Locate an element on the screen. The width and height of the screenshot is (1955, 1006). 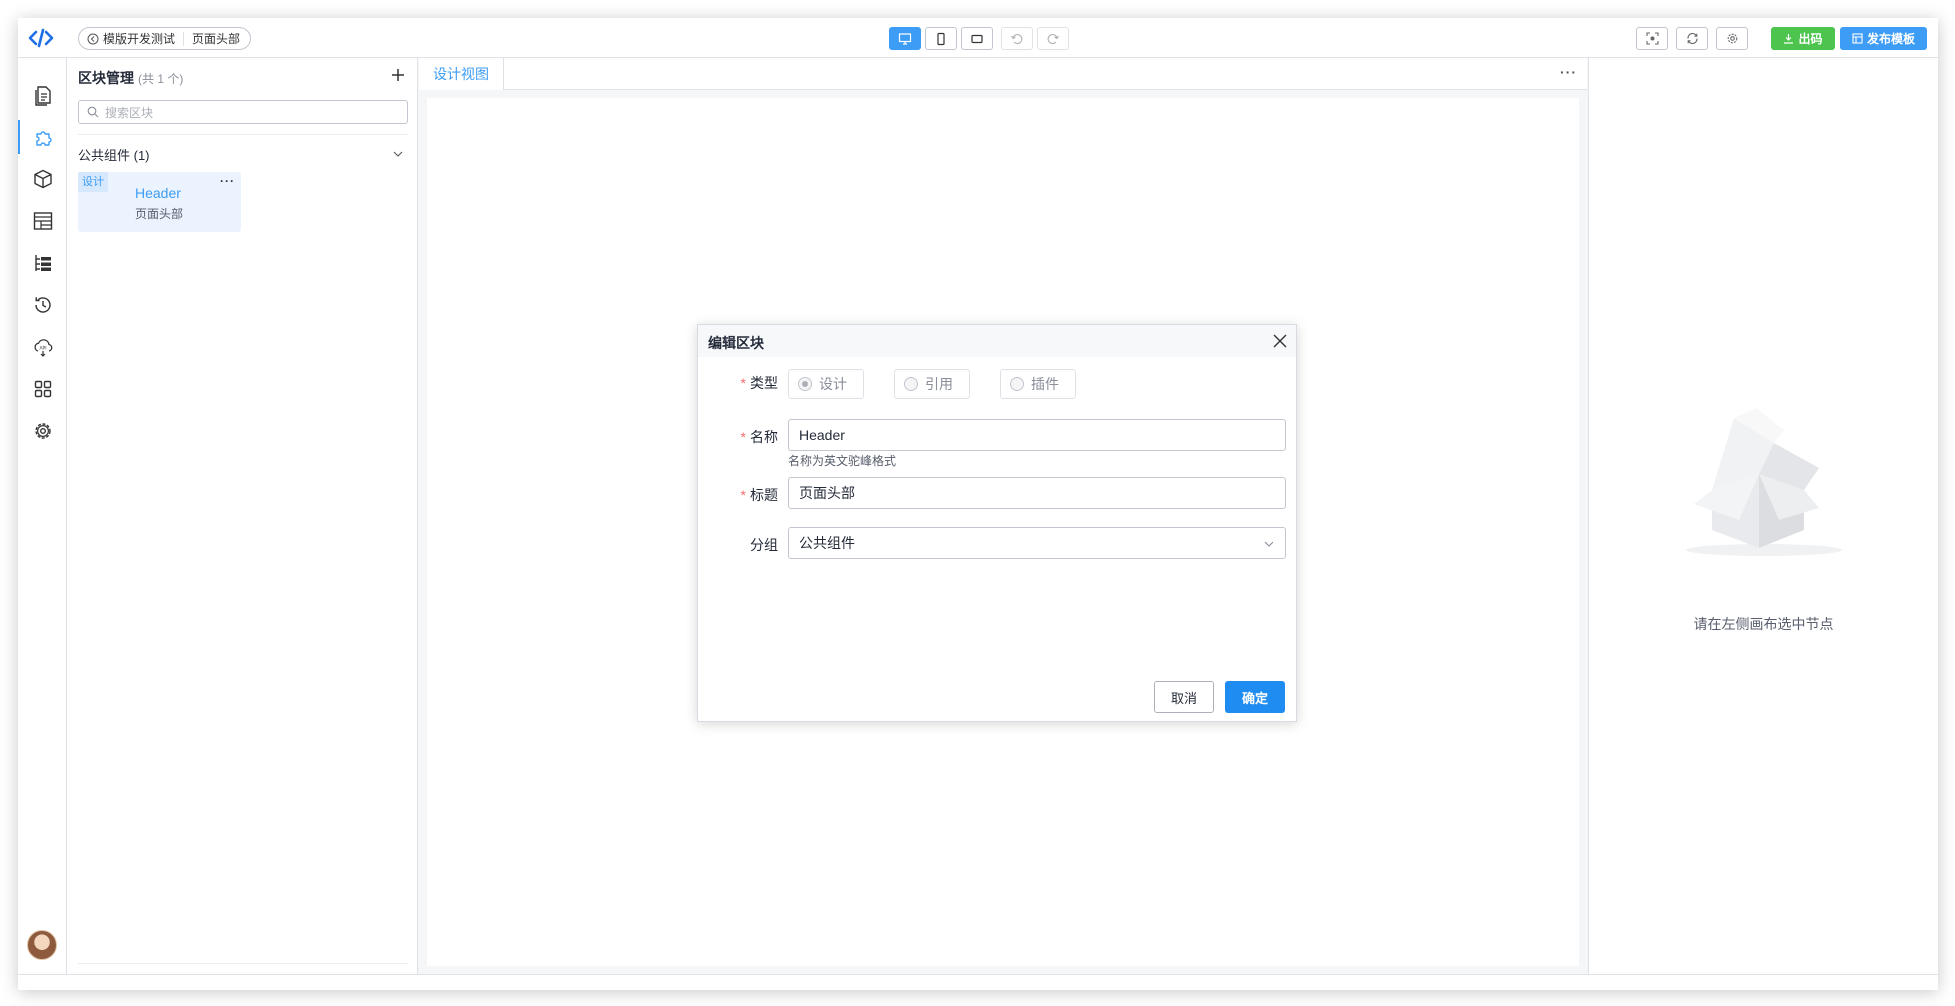
template-icon is located at coordinates (1857, 38).